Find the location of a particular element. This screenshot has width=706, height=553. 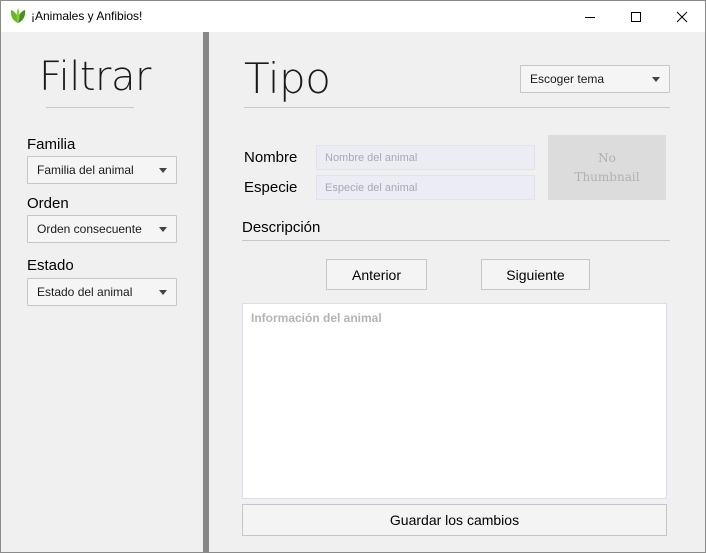

species-input is located at coordinates (425, 187).